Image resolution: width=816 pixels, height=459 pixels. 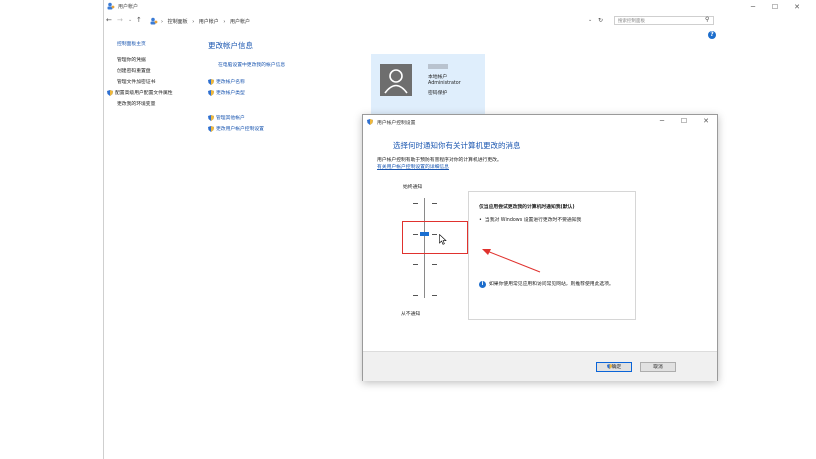 I want to click on cancel-button: 取消, so click(x=658, y=367).